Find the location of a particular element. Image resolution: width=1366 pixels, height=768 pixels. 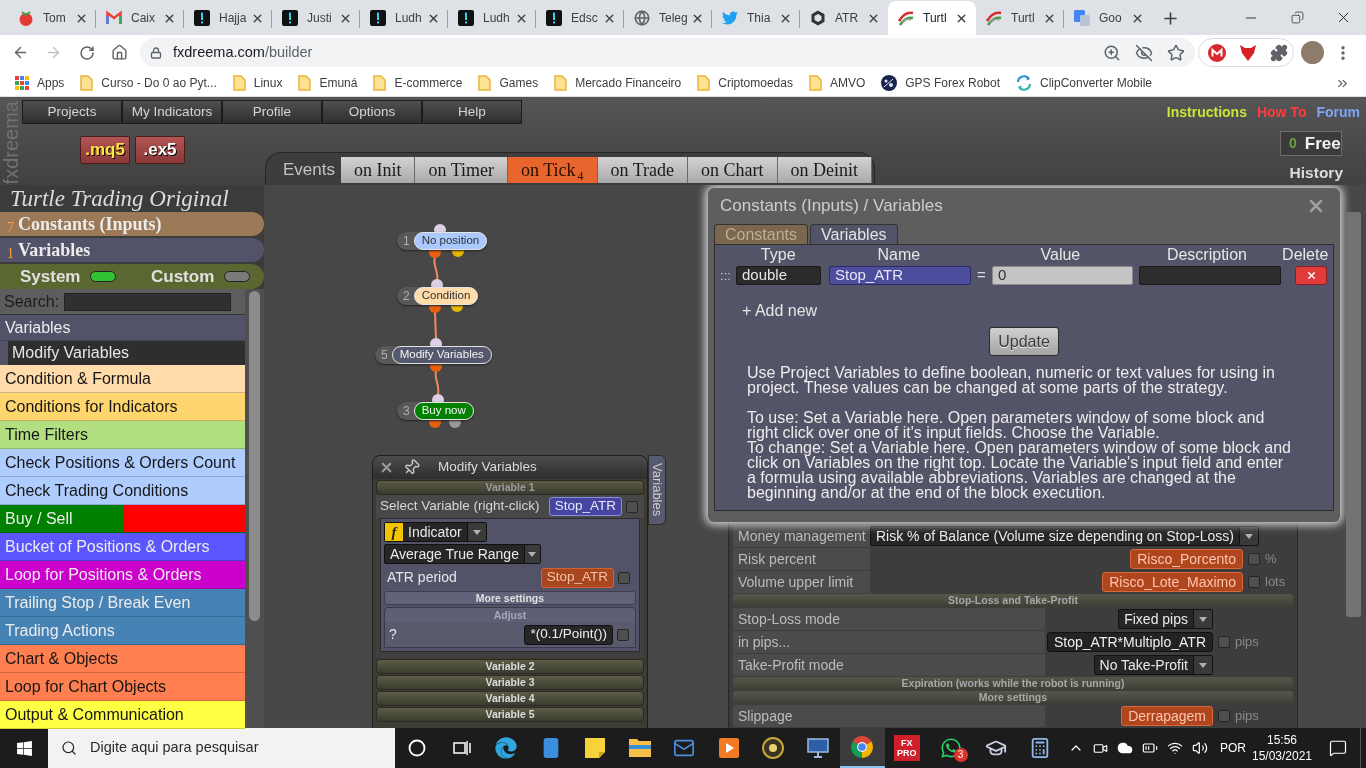

category-item: Condition & Formula is located at coordinates (122, 379).